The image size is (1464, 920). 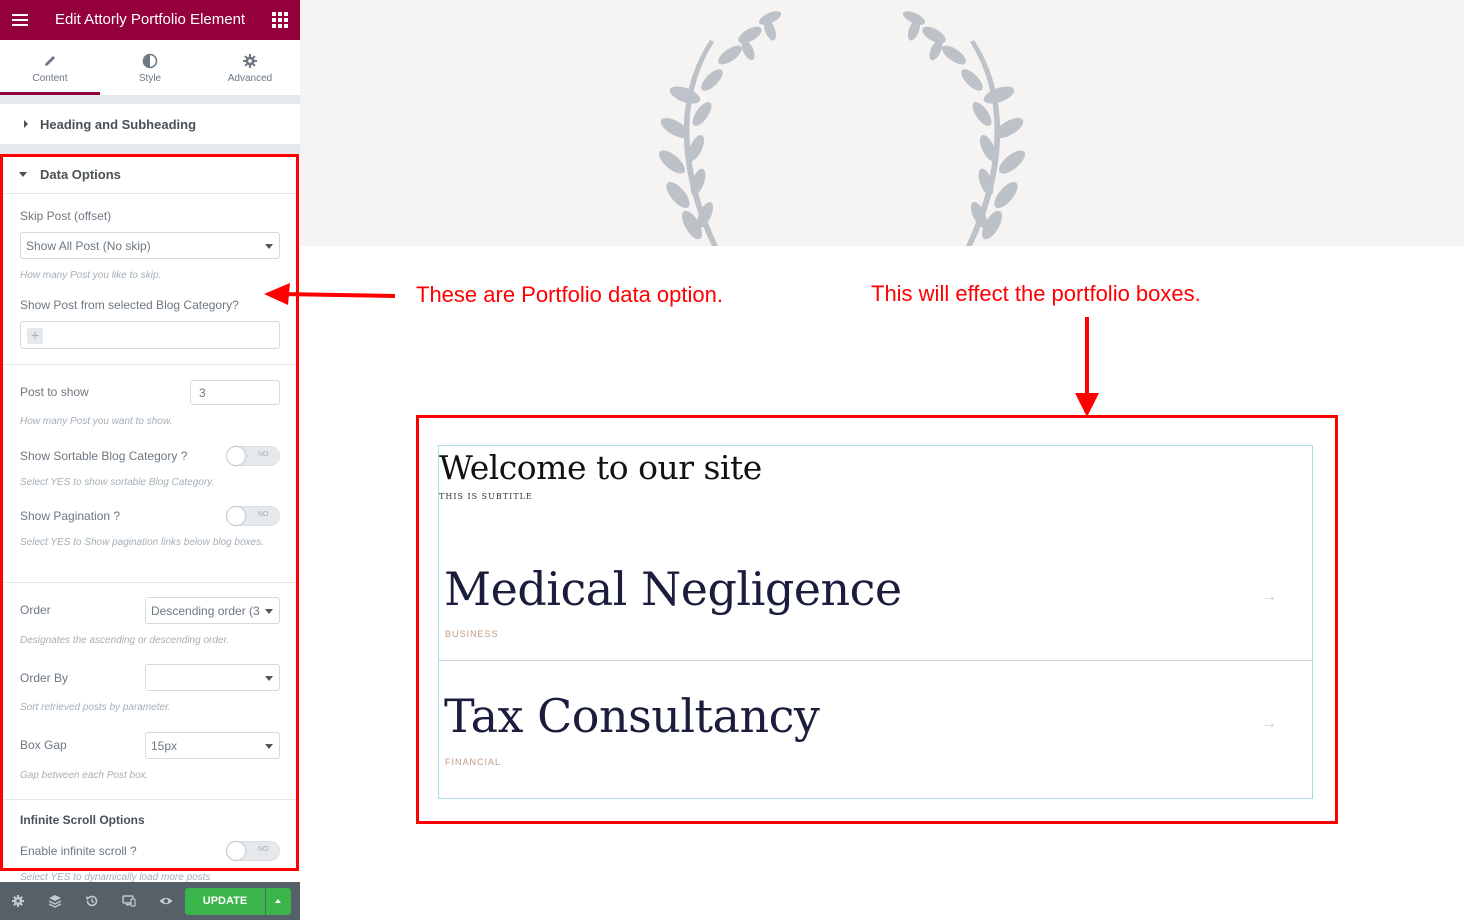 What do you see at coordinates (95, 707) in the screenshot?
I see `orderby-help: Sort retrieved posts by parameter.` at bounding box center [95, 707].